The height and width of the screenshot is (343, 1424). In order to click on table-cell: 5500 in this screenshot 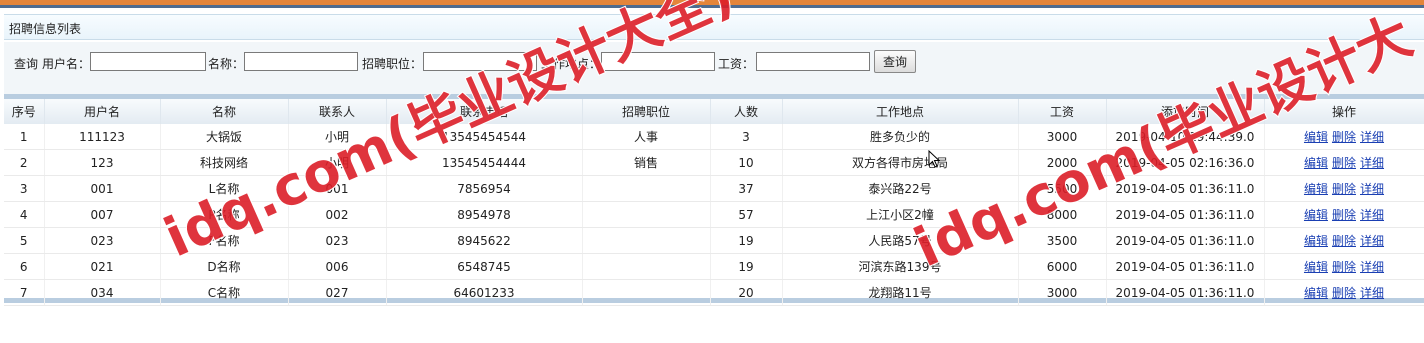, I will do `click(1062, 188)`.